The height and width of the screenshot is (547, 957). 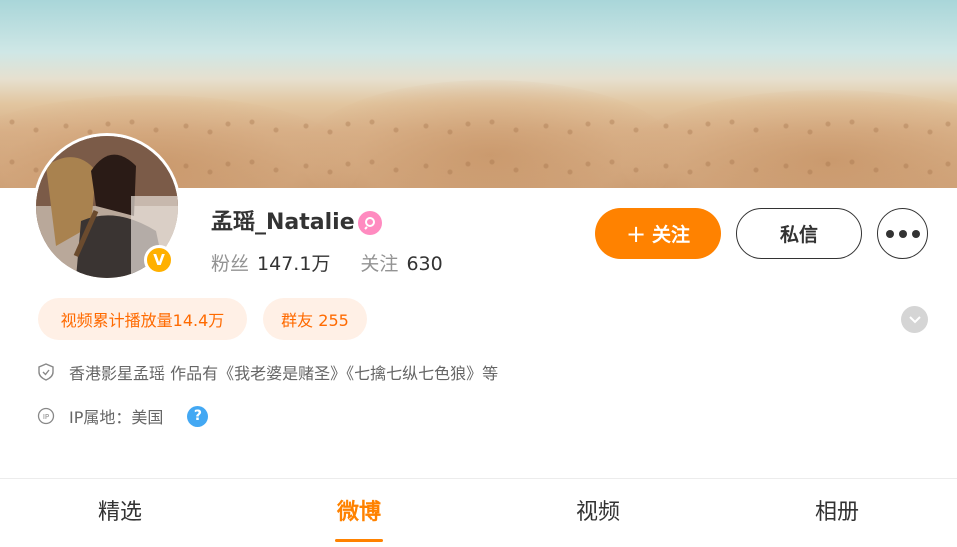 I want to click on tab-weibo: 微博, so click(x=359, y=511).